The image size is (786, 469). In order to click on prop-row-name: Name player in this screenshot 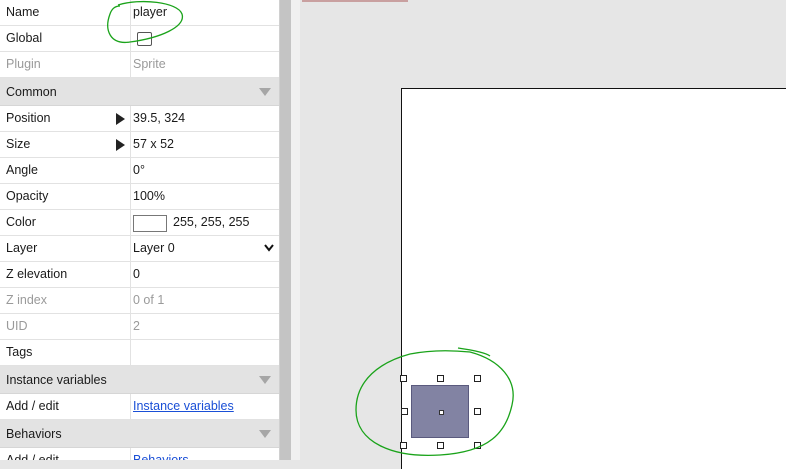, I will do `click(139, 13)`.